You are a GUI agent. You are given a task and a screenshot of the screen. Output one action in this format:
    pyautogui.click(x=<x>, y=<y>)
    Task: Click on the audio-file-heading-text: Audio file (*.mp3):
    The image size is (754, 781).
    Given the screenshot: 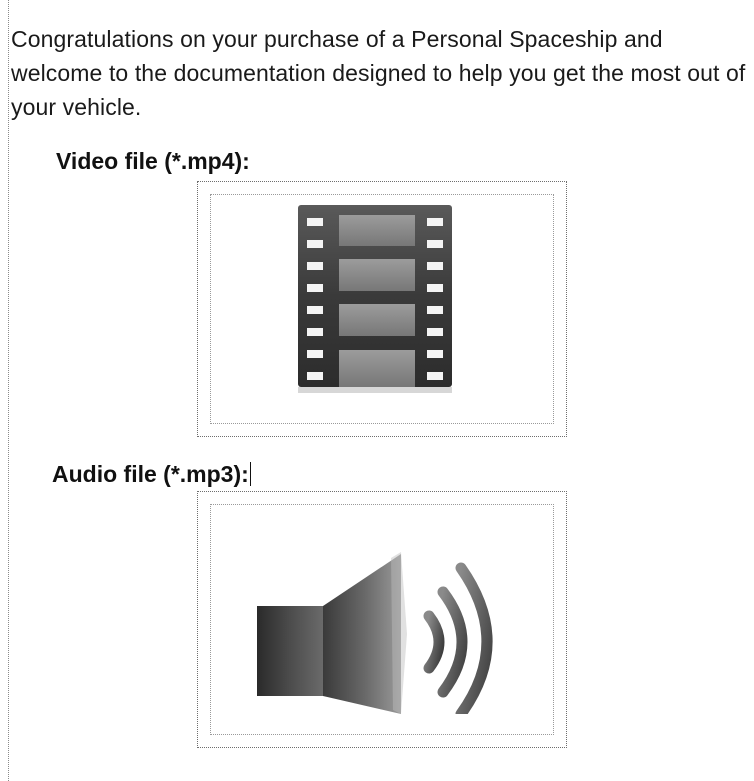 What is the action you would take?
    pyautogui.click(x=150, y=474)
    